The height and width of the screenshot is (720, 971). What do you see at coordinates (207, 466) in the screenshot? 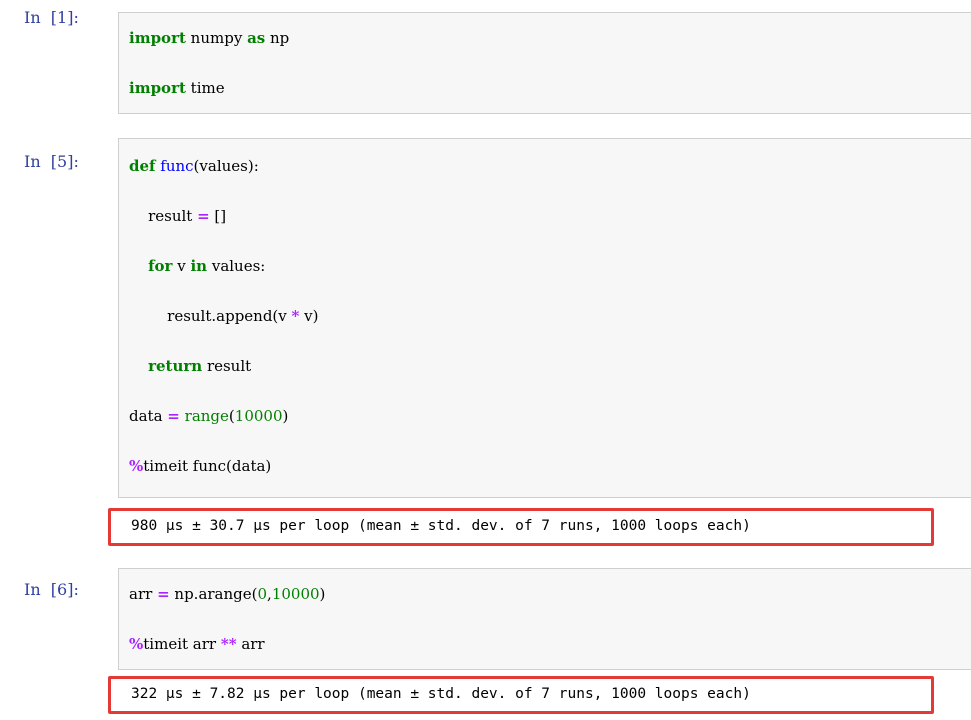
I see `code-token: timeit func(data)` at bounding box center [207, 466].